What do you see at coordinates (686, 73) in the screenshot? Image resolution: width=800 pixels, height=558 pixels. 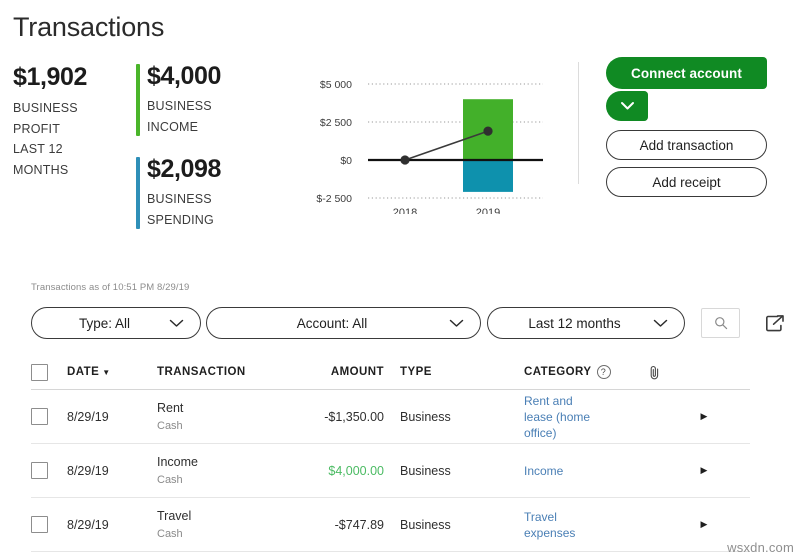 I see `connect-account-button: Connect account` at bounding box center [686, 73].